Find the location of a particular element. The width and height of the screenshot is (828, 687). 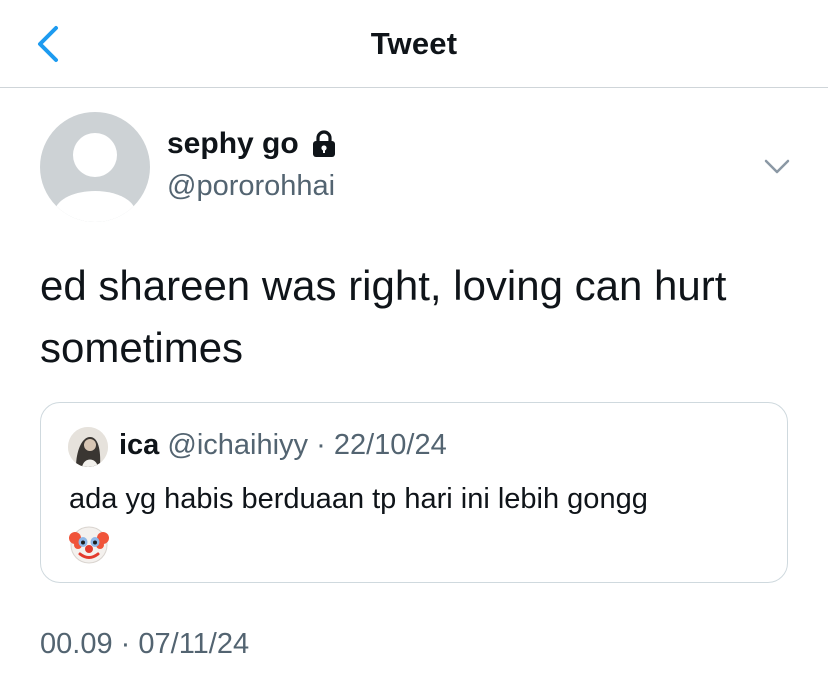

top-bar: Tweet is located at coordinates (414, 44).